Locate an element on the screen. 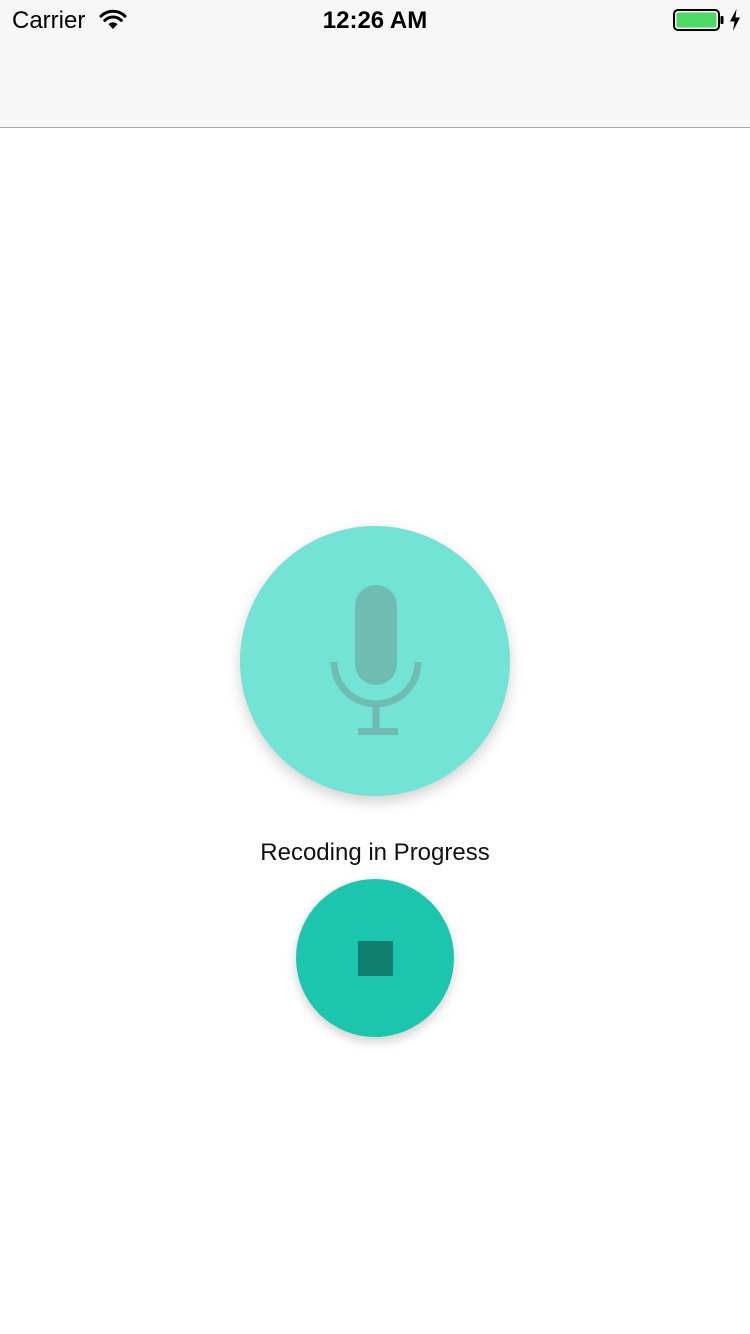 This screenshot has width=750, height=1334. microphone-icon is located at coordinates (376, 660).